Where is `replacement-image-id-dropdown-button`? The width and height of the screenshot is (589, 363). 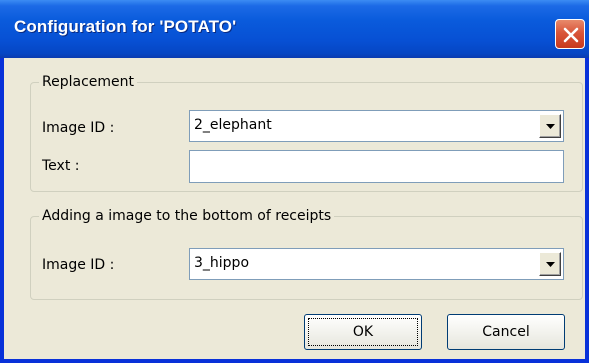
replacement-image-id-dropdown-button is located at coordinates (550, 126).